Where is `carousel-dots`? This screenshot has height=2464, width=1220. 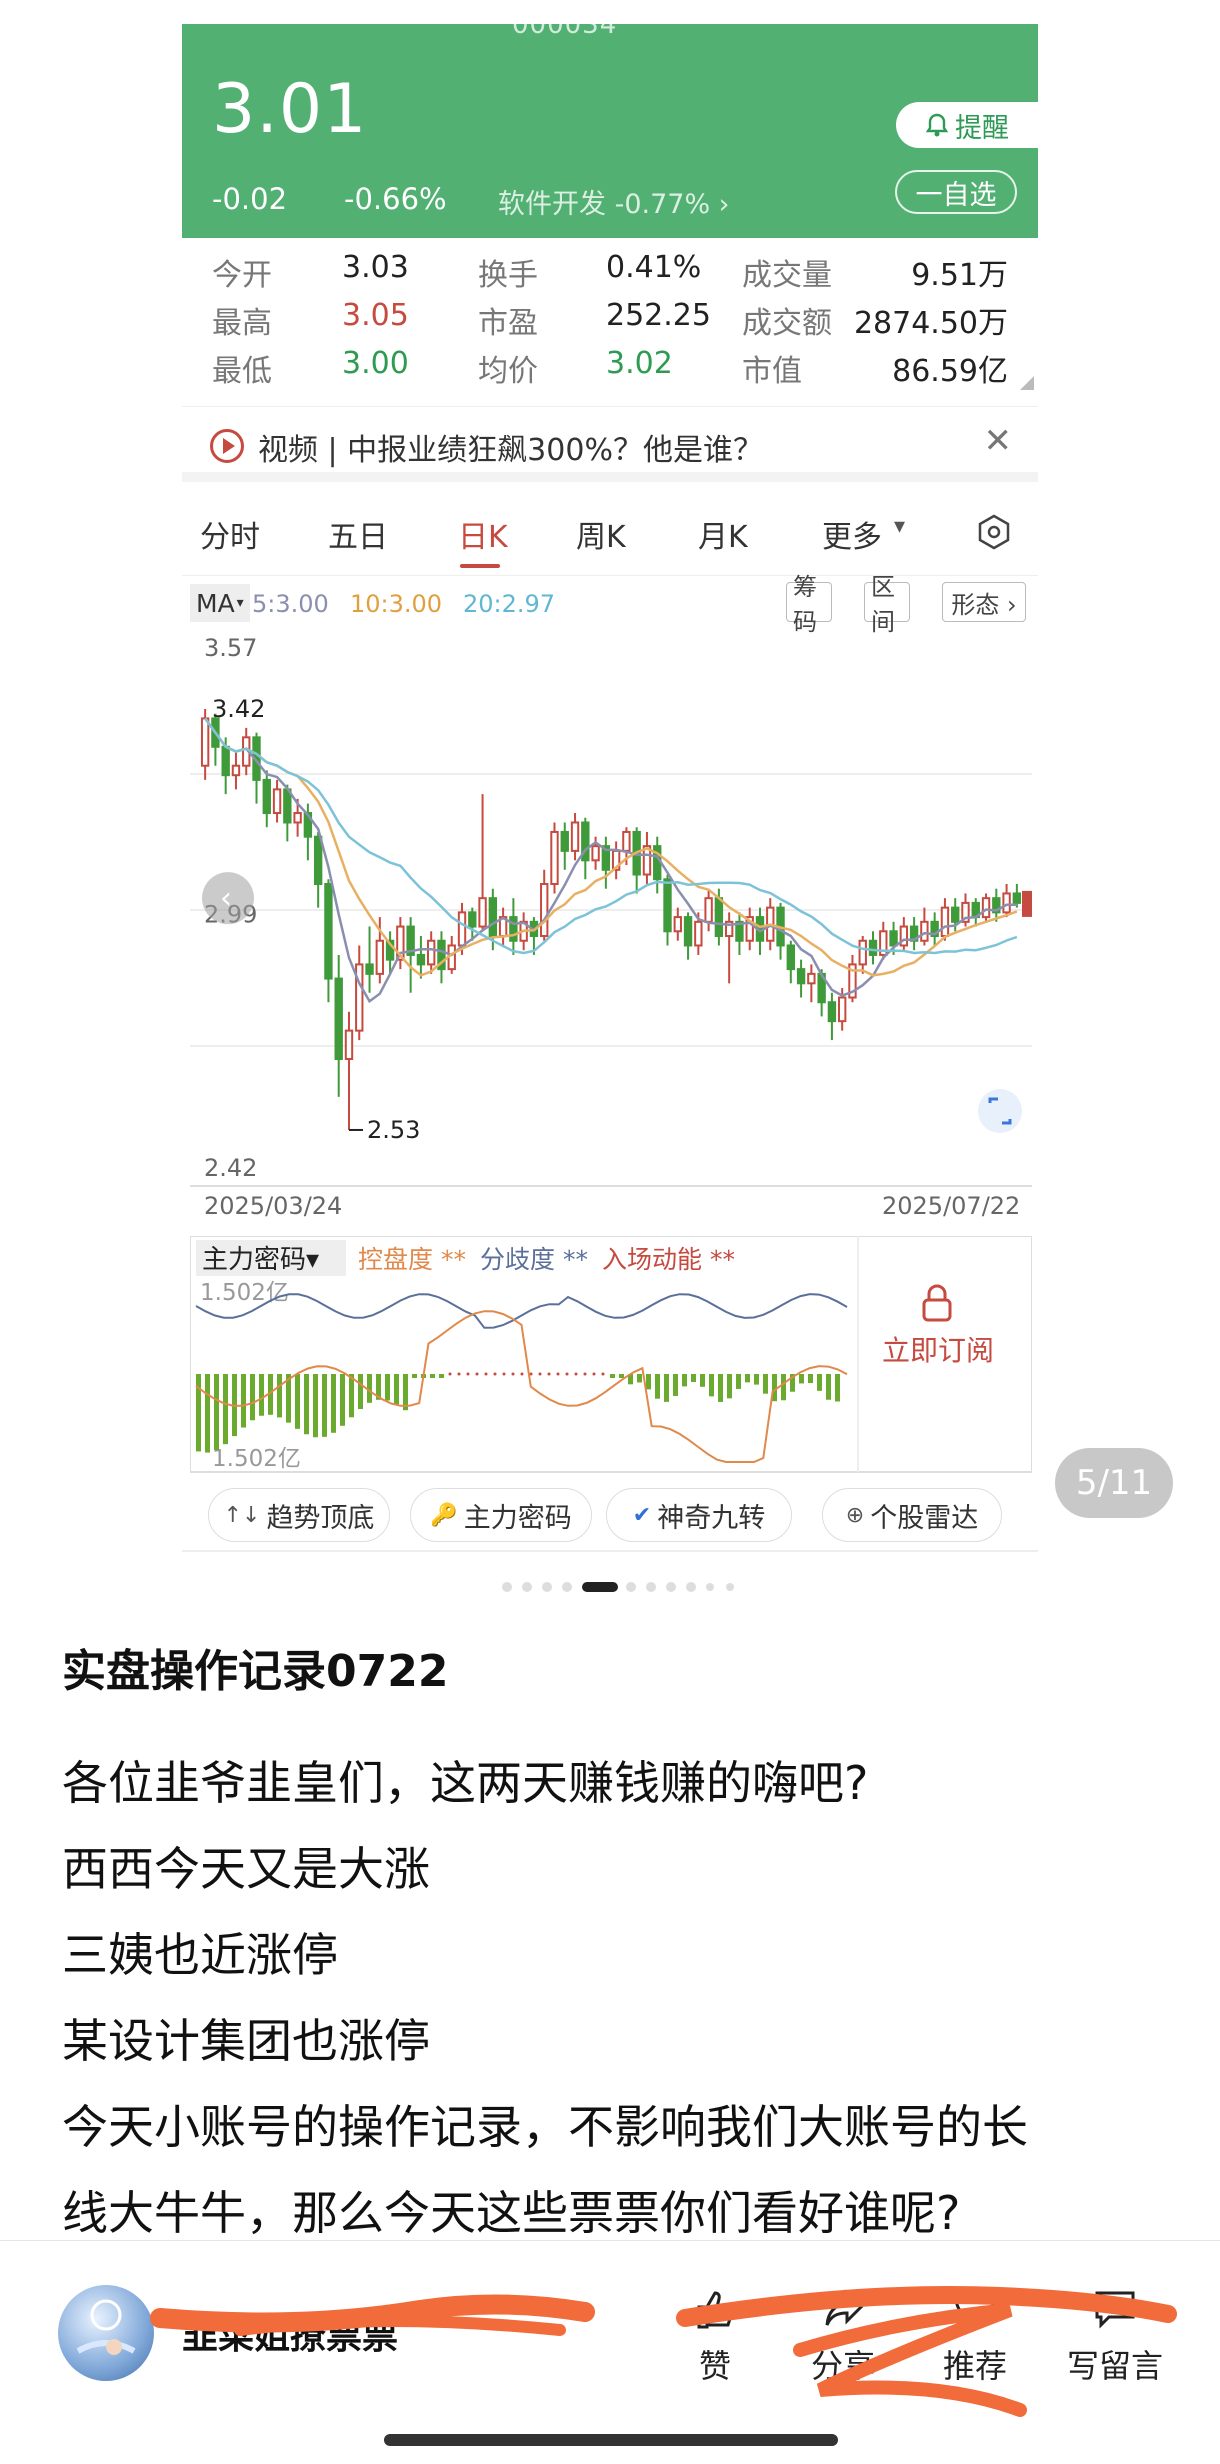 carousel-dots is located at coordinates (618, 1587).